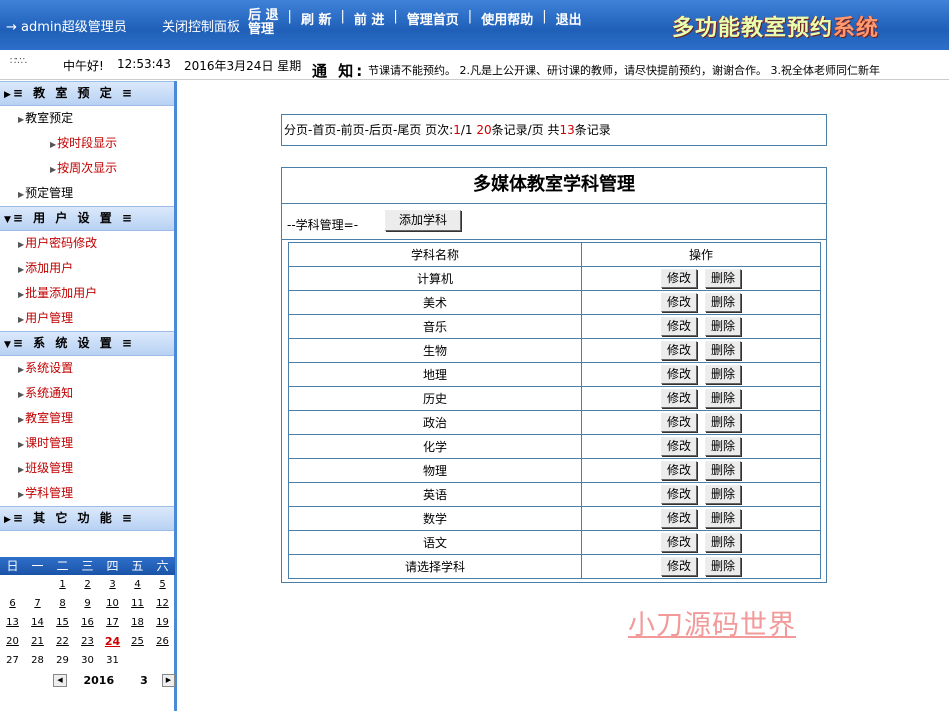  What do you see at coordinates (87, 368) in the screenshot?
I see `sidebar-item: ▶系统设置` at bounding box center [87, 368].